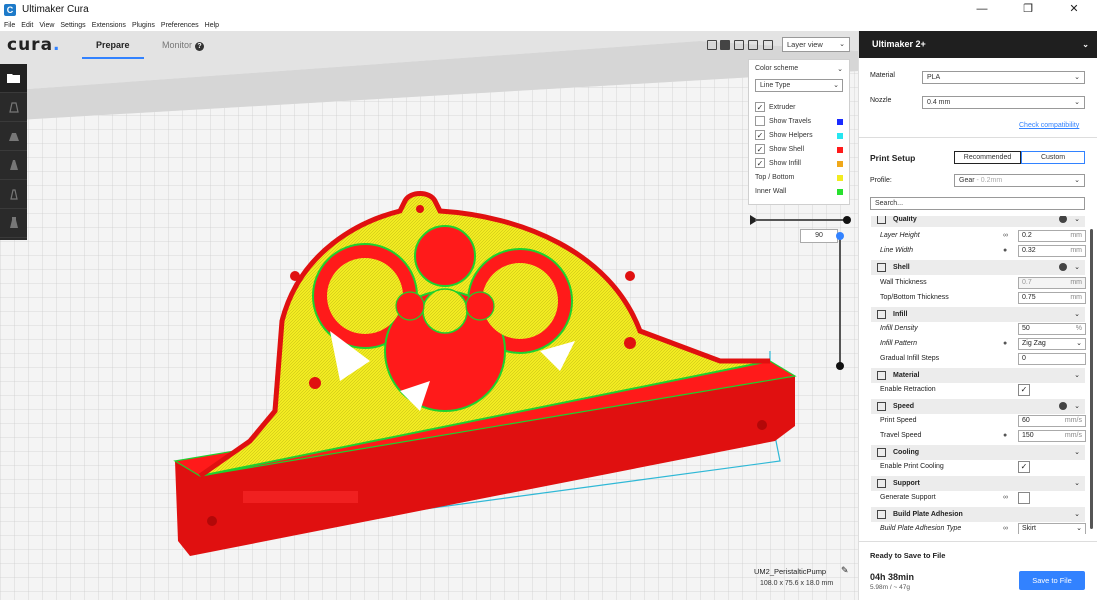 The image size is (1097, 600). Describe the element at coordinates (1052, 283) in the screenshot. I see `wall-thickness-input: 0.7 mm` at that location.